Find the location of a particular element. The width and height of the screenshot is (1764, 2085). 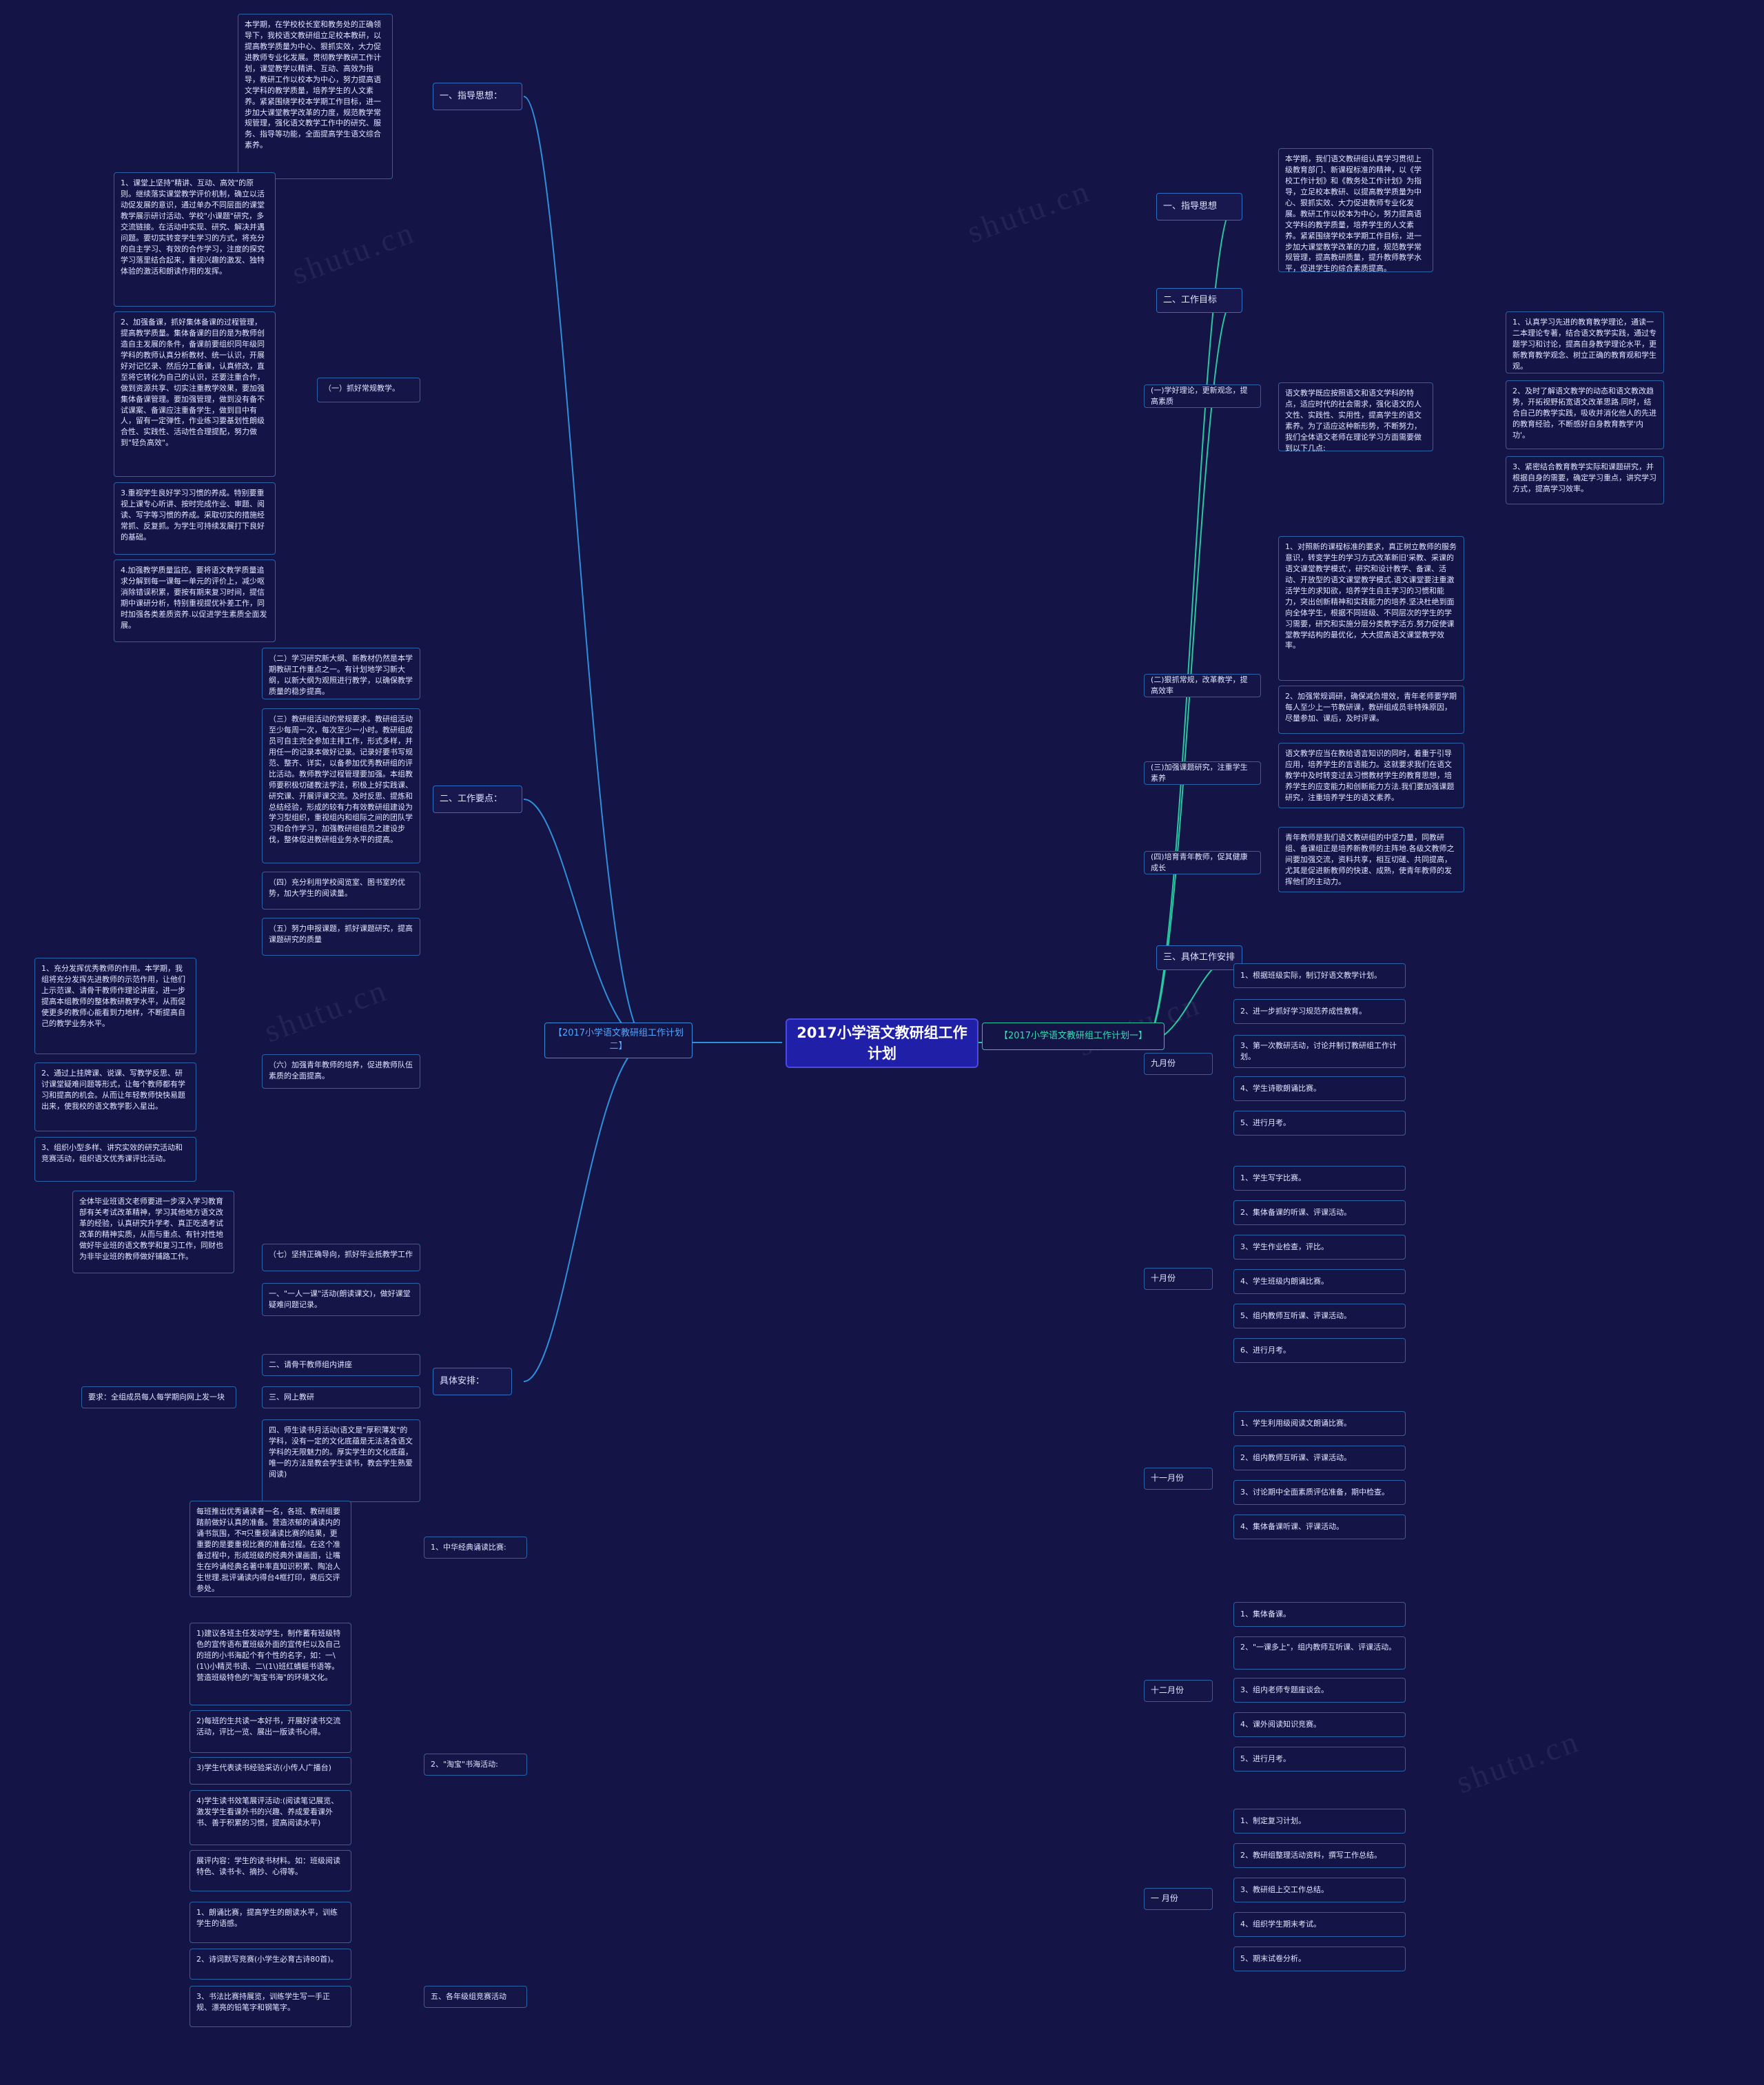

left-arr-3: 三、网上教研 is located at coordinates (341, 1397).